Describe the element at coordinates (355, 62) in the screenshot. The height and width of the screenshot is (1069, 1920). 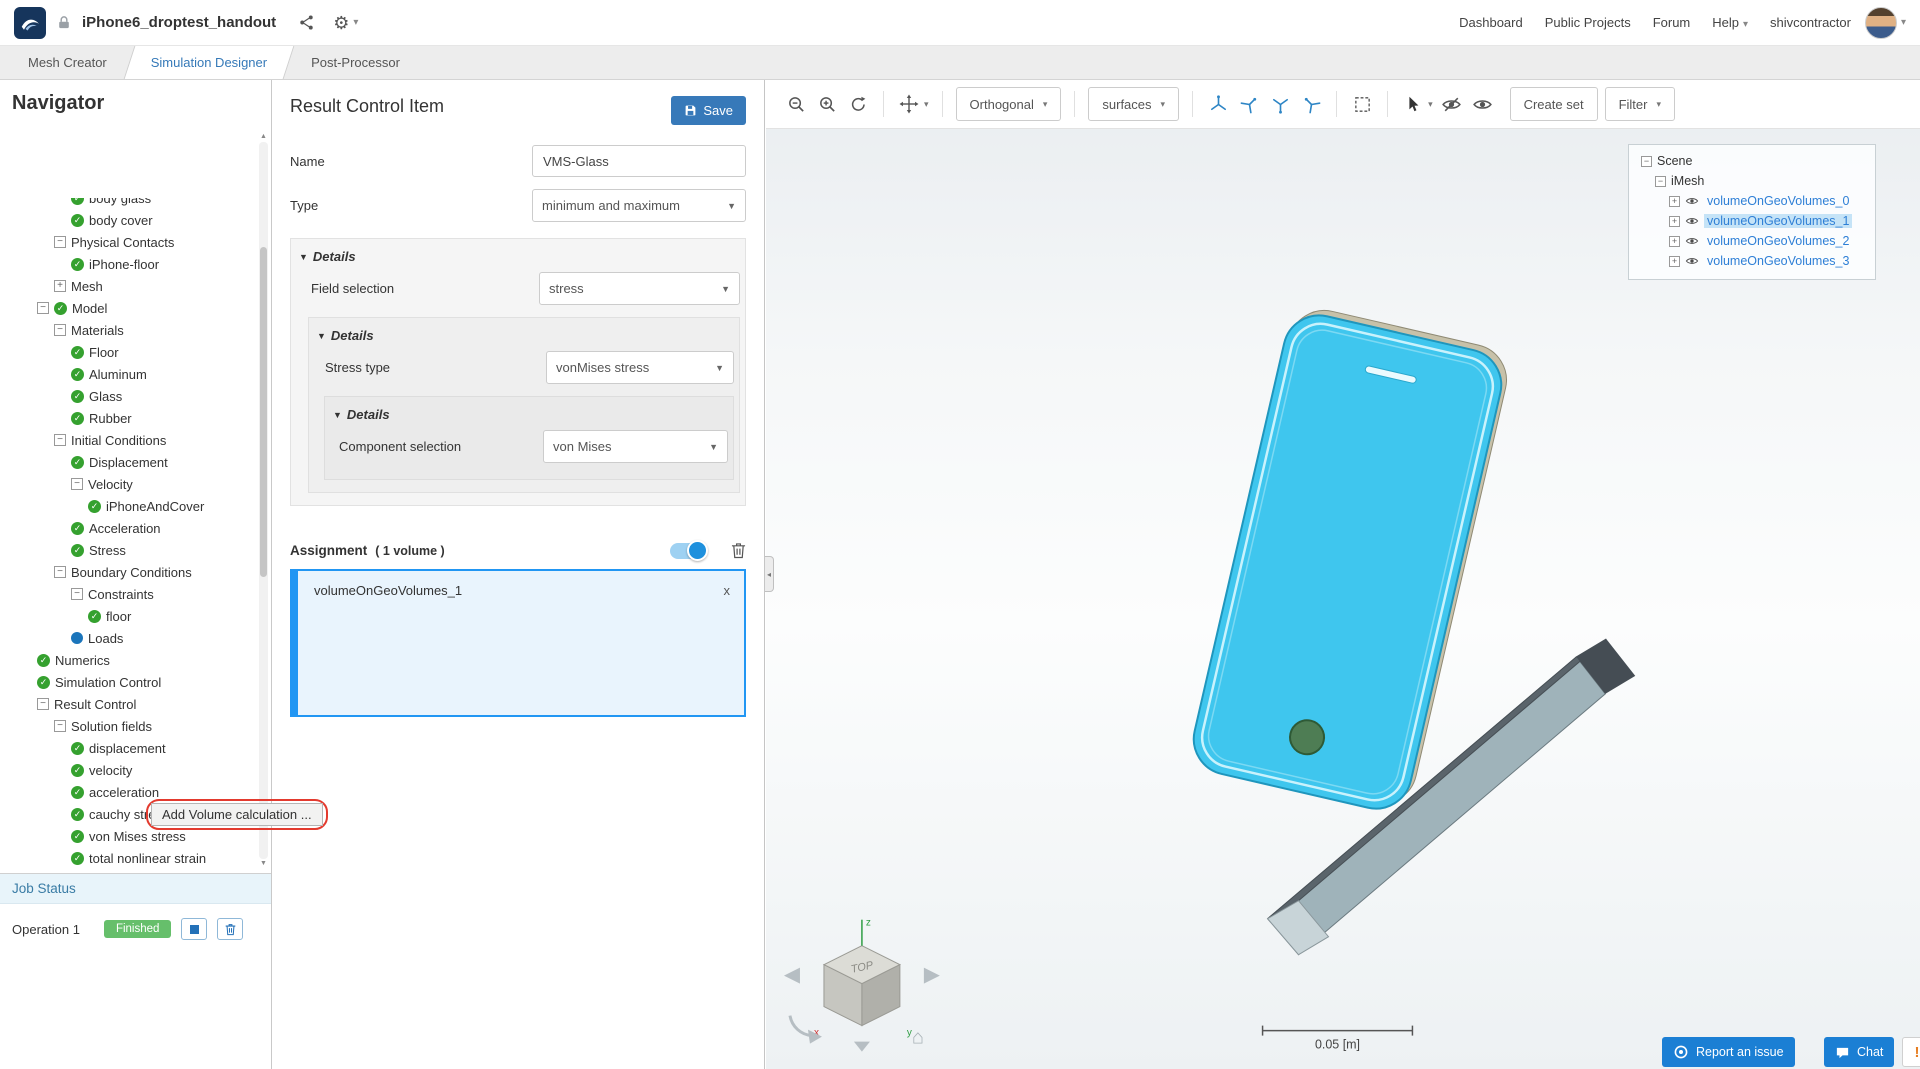
I see `tab-post-processor: Post-Processor` at that location.